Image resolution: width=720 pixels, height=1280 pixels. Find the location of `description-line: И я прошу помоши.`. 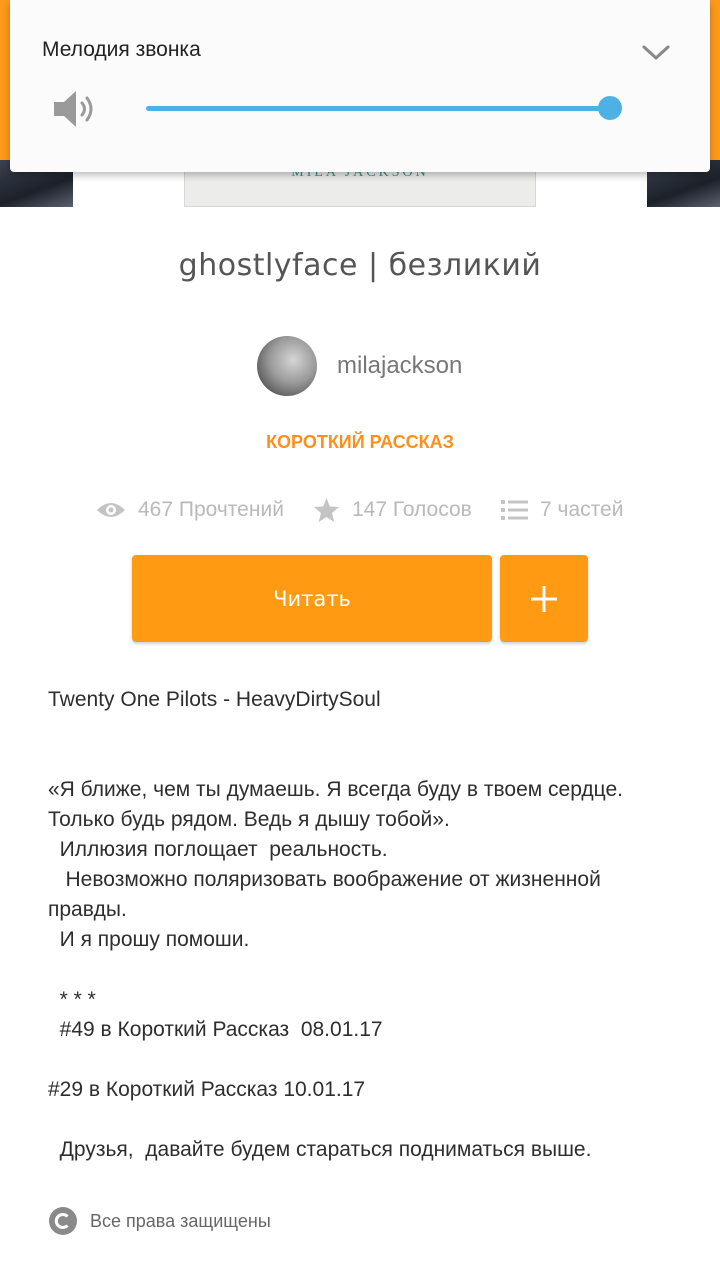

description-line: И я прошу помоши. is located at coordinates (149, 939).